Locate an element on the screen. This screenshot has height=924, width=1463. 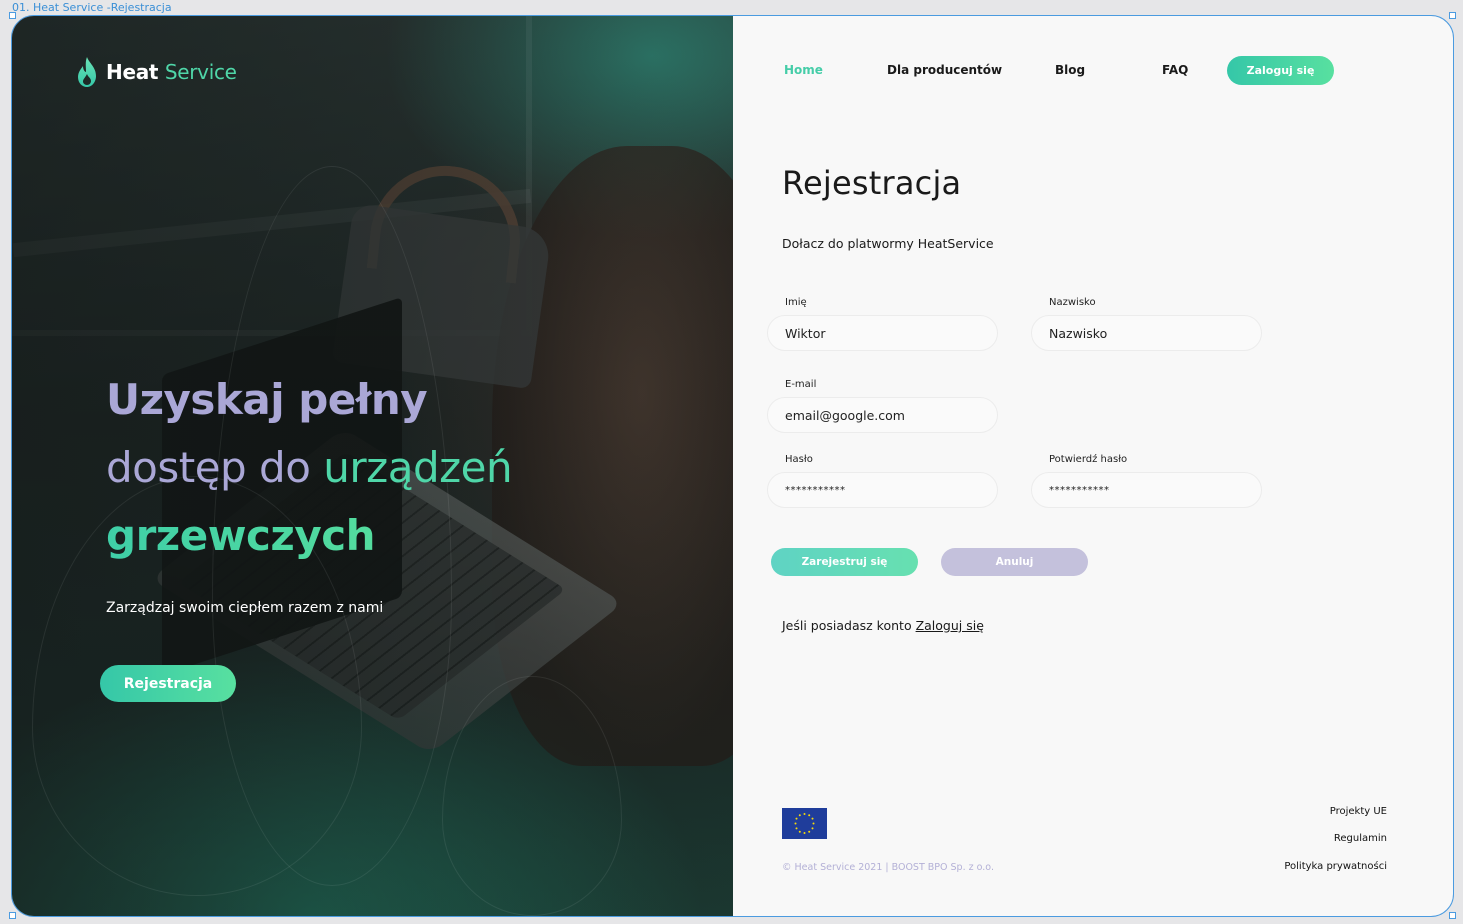
flame-logo-icon is located at coordinates (87, 72).